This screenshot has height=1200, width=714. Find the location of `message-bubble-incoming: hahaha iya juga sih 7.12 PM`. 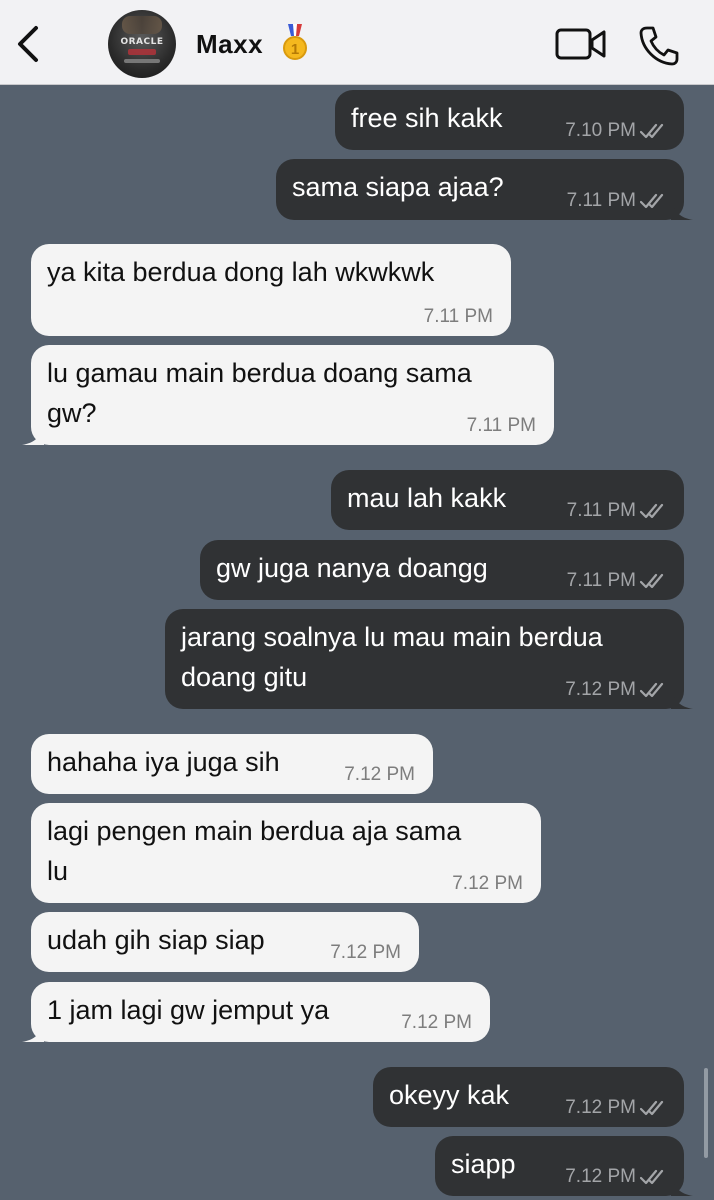

message-bubble-incoming: hahaha iya juga sih 7.12 PM is located at coordinates (232, 764).